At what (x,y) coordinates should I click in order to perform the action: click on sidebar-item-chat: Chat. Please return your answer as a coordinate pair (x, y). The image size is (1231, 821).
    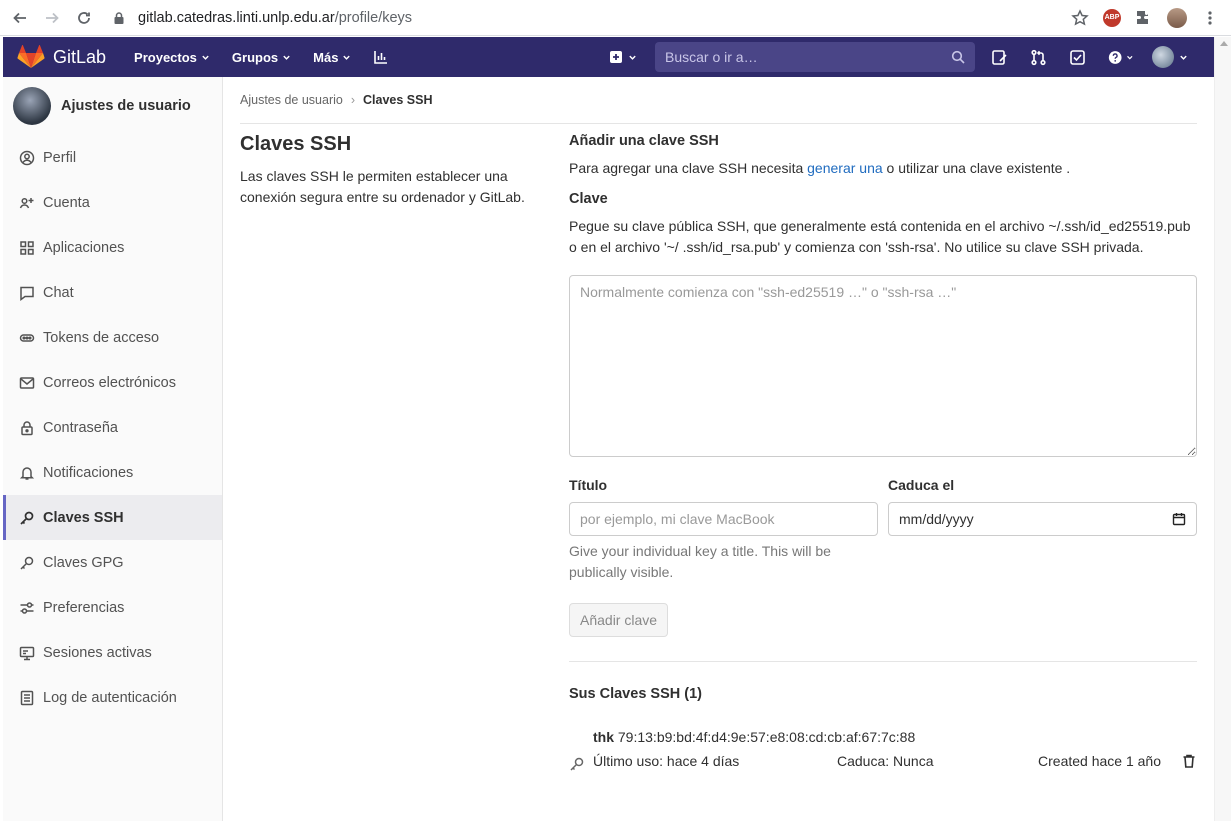
    Looking at the image, I should click on (112, 292).